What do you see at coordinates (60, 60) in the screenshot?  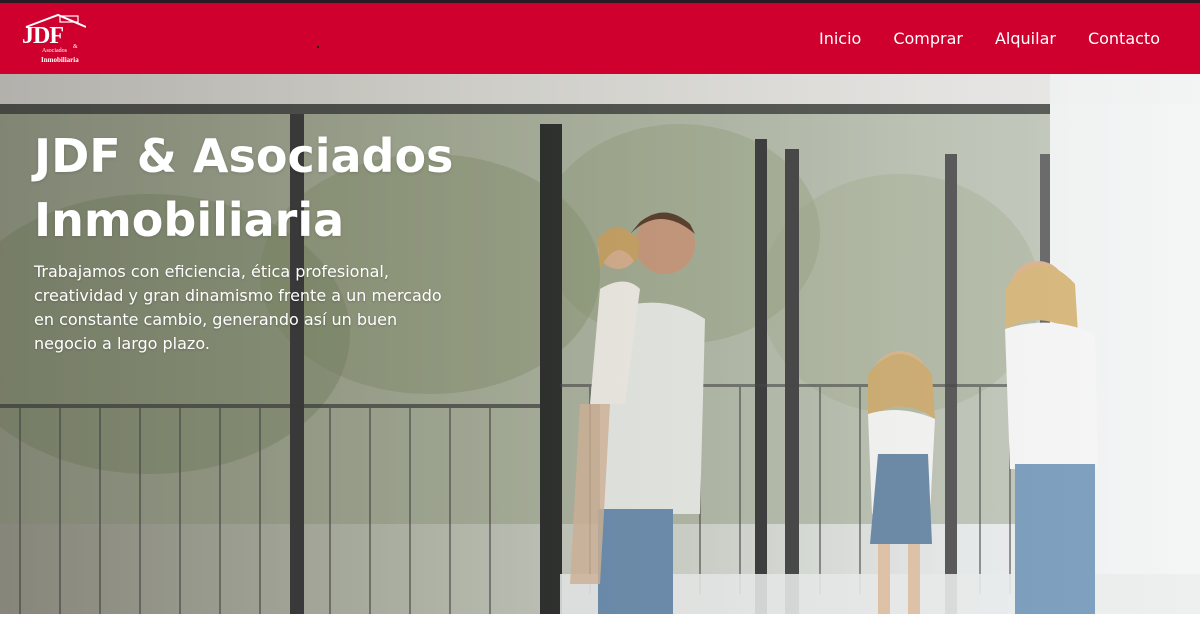 I see `logo-subtitle-2: Inmobiliaria` at bounding box center [60, 60].